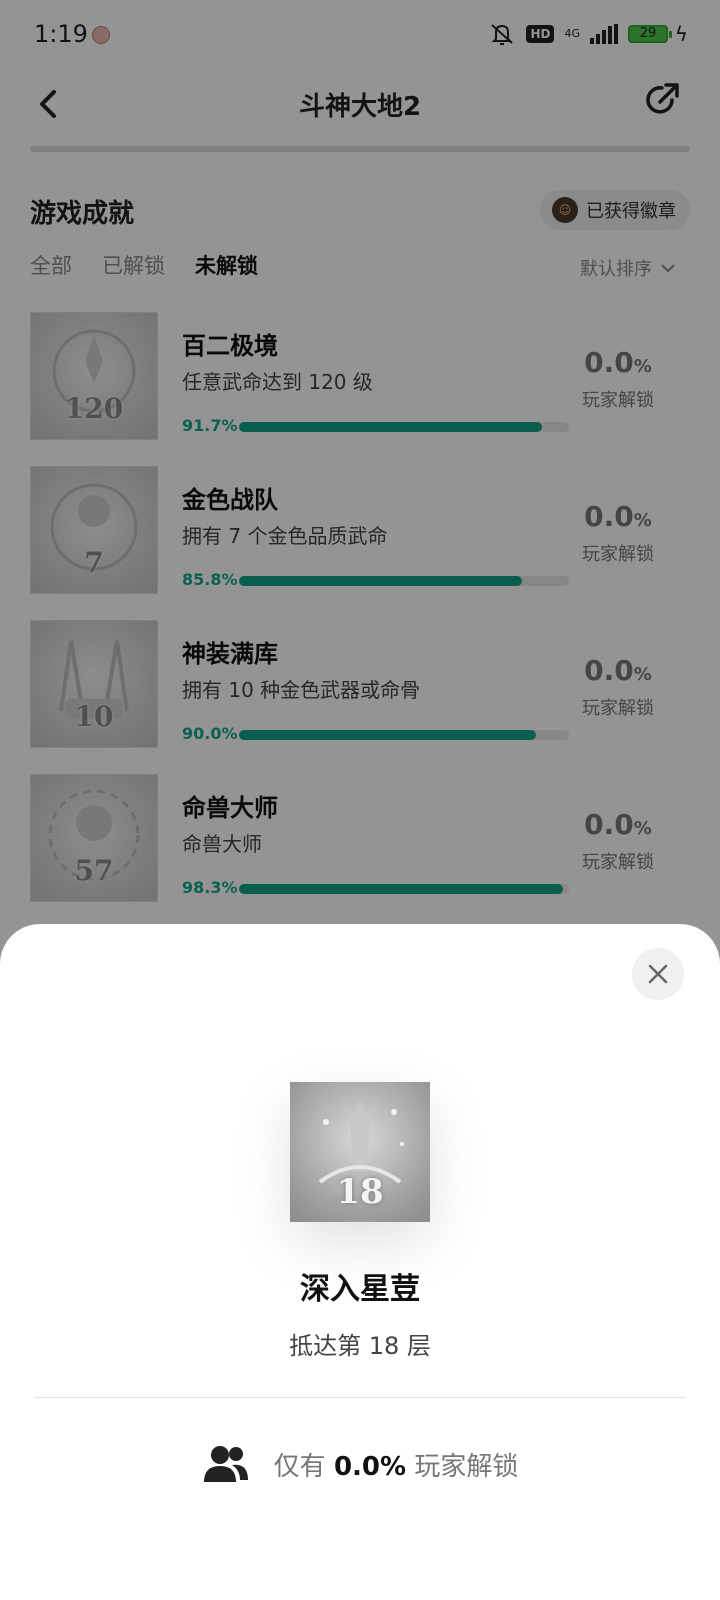 Image resolution: width=720 pixels, height=1600 pixels. What do you see at coordinates (225, 1464) in the screenshot?
I see `users-icon` at bounding box center [225, 1464].